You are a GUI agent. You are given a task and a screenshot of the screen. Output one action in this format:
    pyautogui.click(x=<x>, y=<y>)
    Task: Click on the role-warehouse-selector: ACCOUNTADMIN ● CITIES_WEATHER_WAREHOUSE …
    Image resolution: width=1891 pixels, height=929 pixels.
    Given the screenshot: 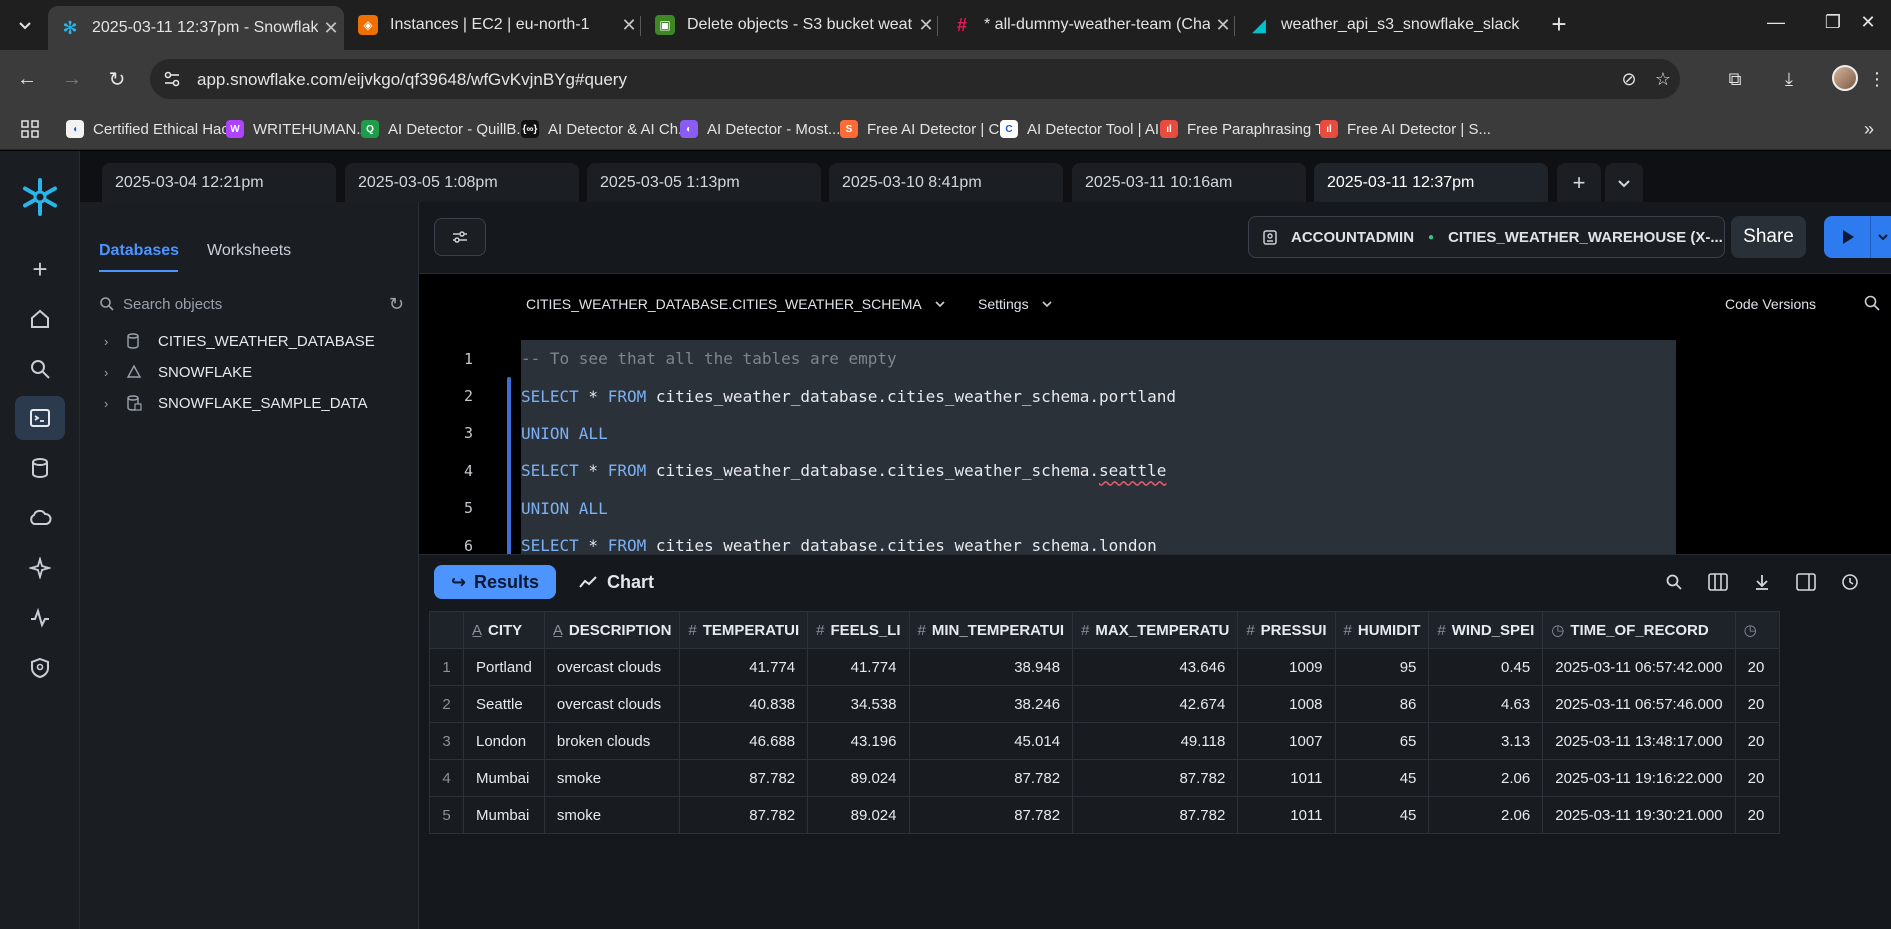 What is the action you would take?
    pyautogui.click(x=1486, y=237)
    